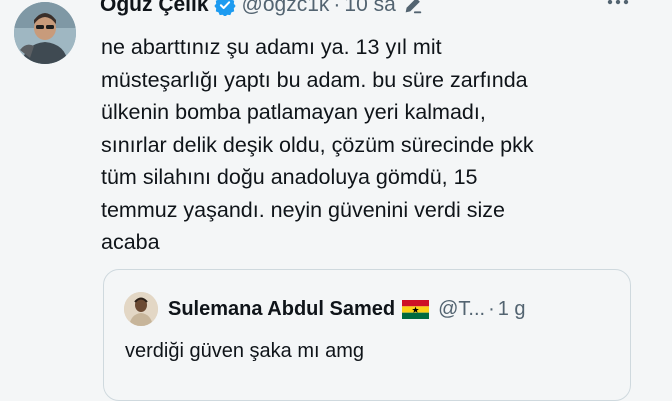 This screenshot has height=401, width=672. Describe the element at coordinates (512, 309) in the screenshot. I see `quoted-tweet-timestamp: 1 g` at that location.